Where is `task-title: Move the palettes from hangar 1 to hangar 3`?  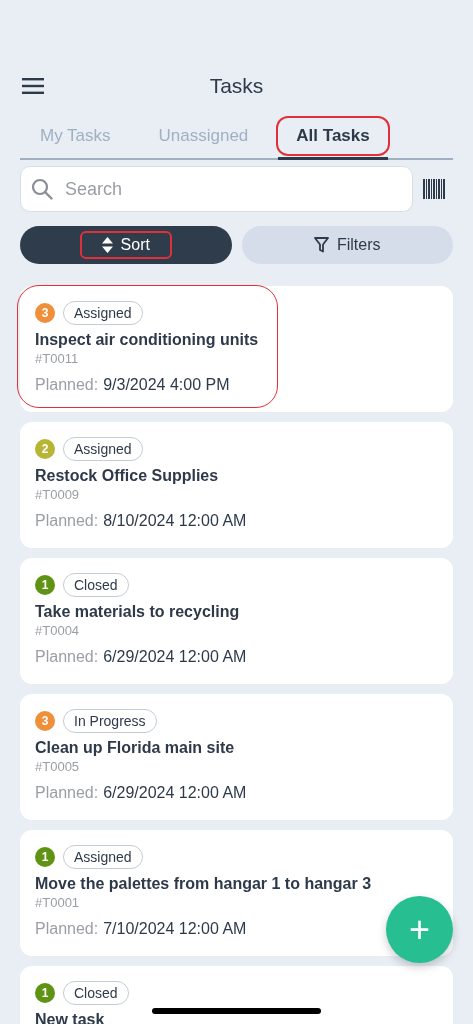
task-title: Move the palettes from hangar 1 to hangar 3 is located at coordinates (203, 884).